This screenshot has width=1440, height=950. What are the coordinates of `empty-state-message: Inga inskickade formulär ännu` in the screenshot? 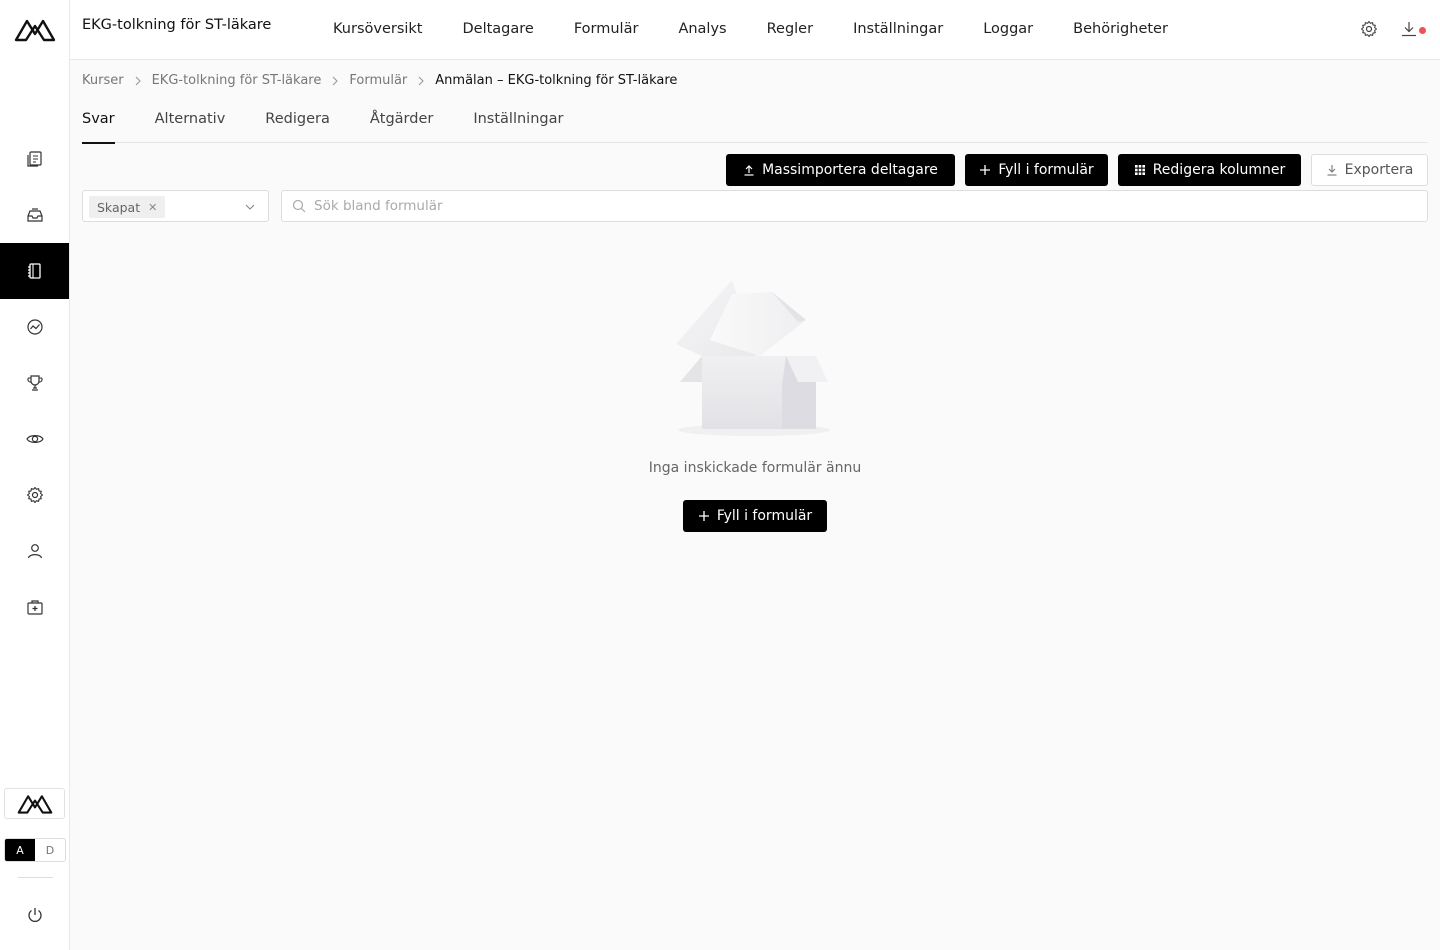 It's located at (755, 468).